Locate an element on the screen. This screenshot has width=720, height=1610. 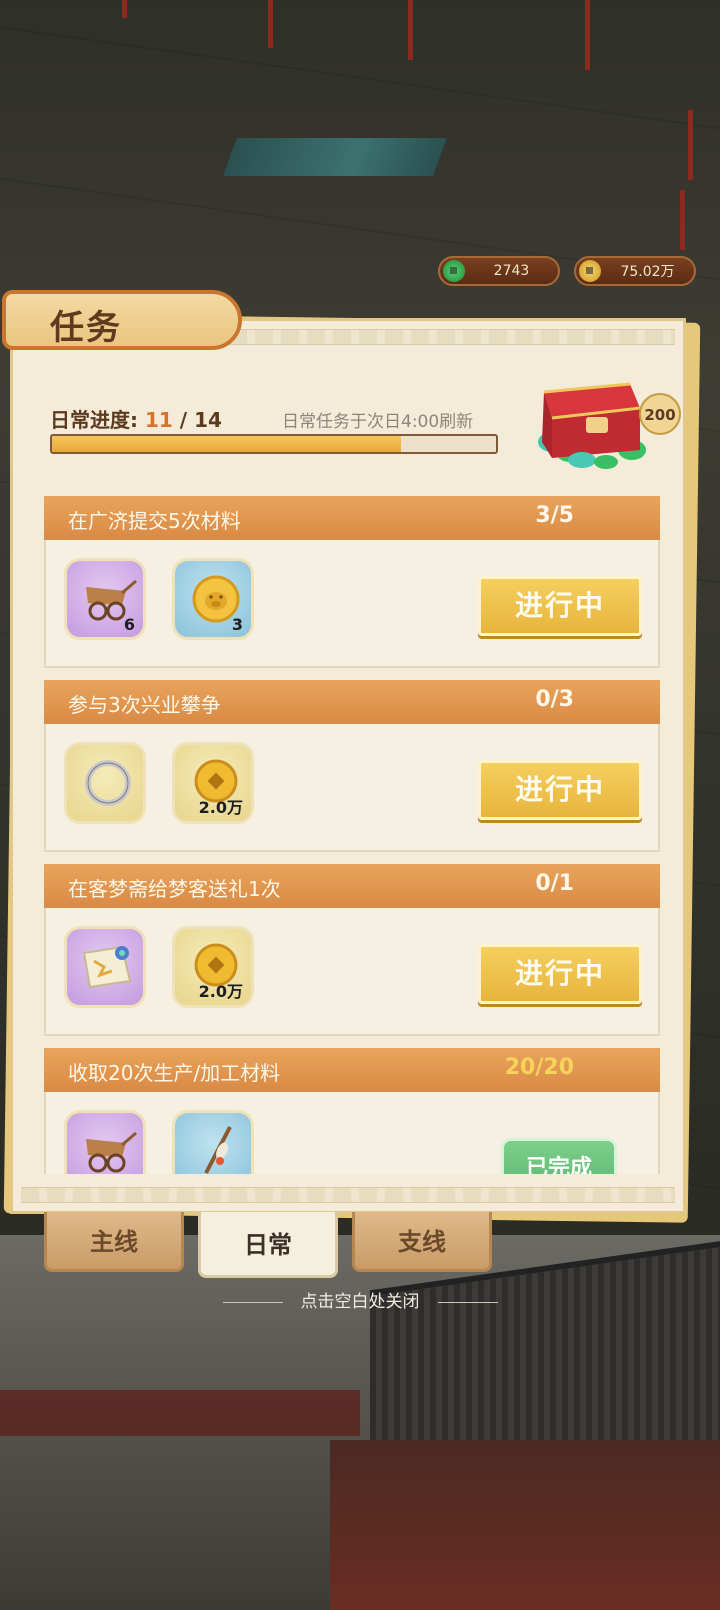
refresh-note: 日常任务于次日4:00刷新 is located at coordinates (378, 422).